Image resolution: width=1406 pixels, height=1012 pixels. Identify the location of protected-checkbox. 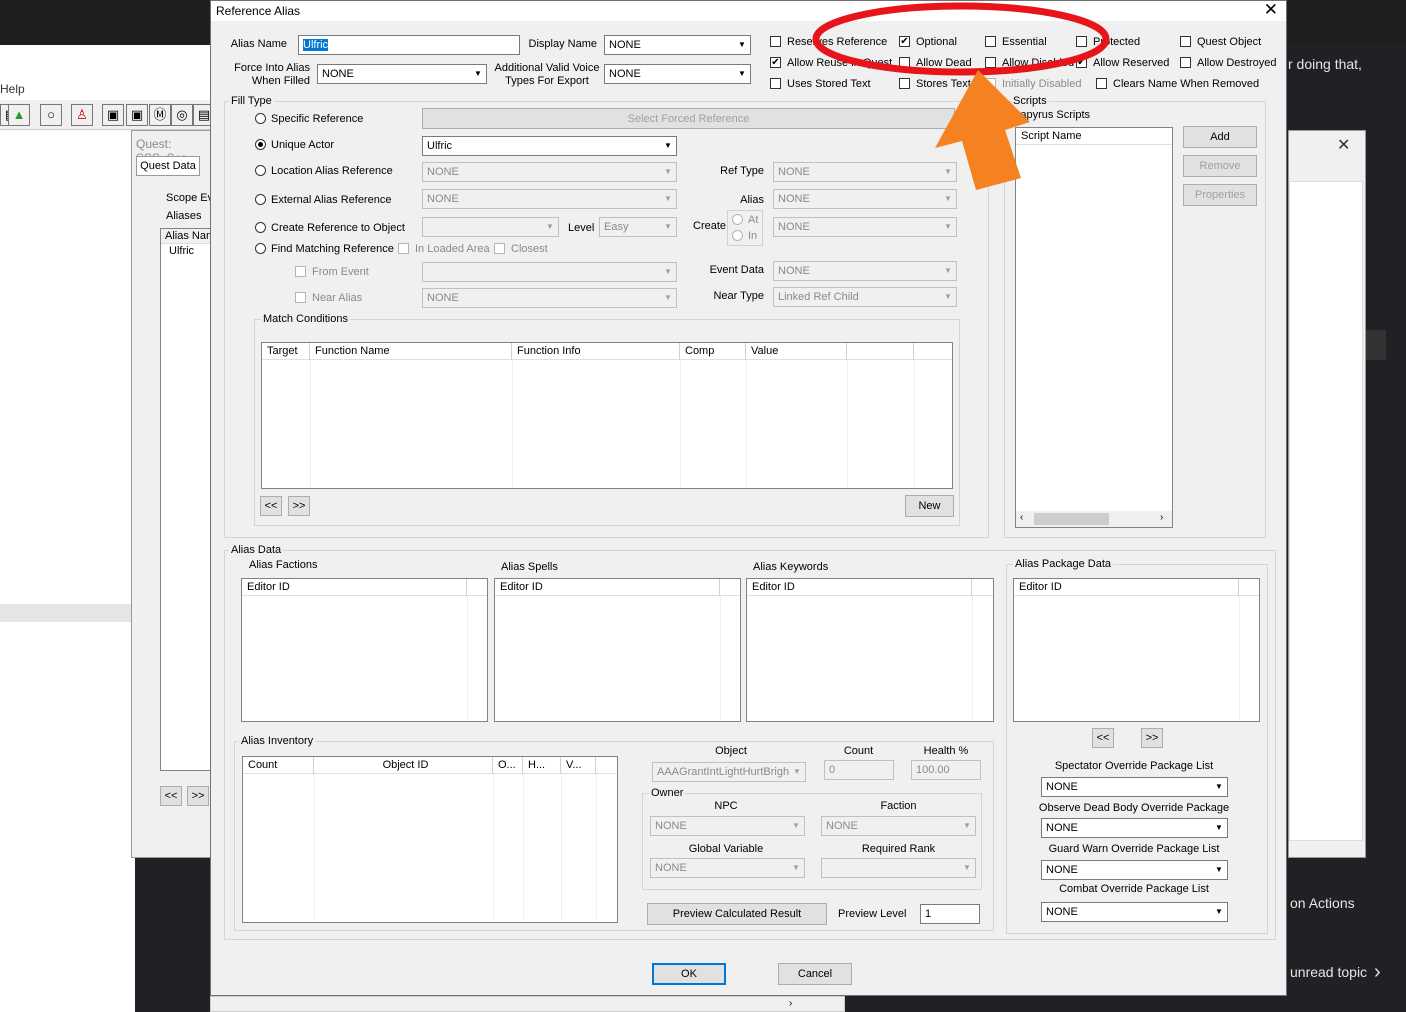
(1081, 41).